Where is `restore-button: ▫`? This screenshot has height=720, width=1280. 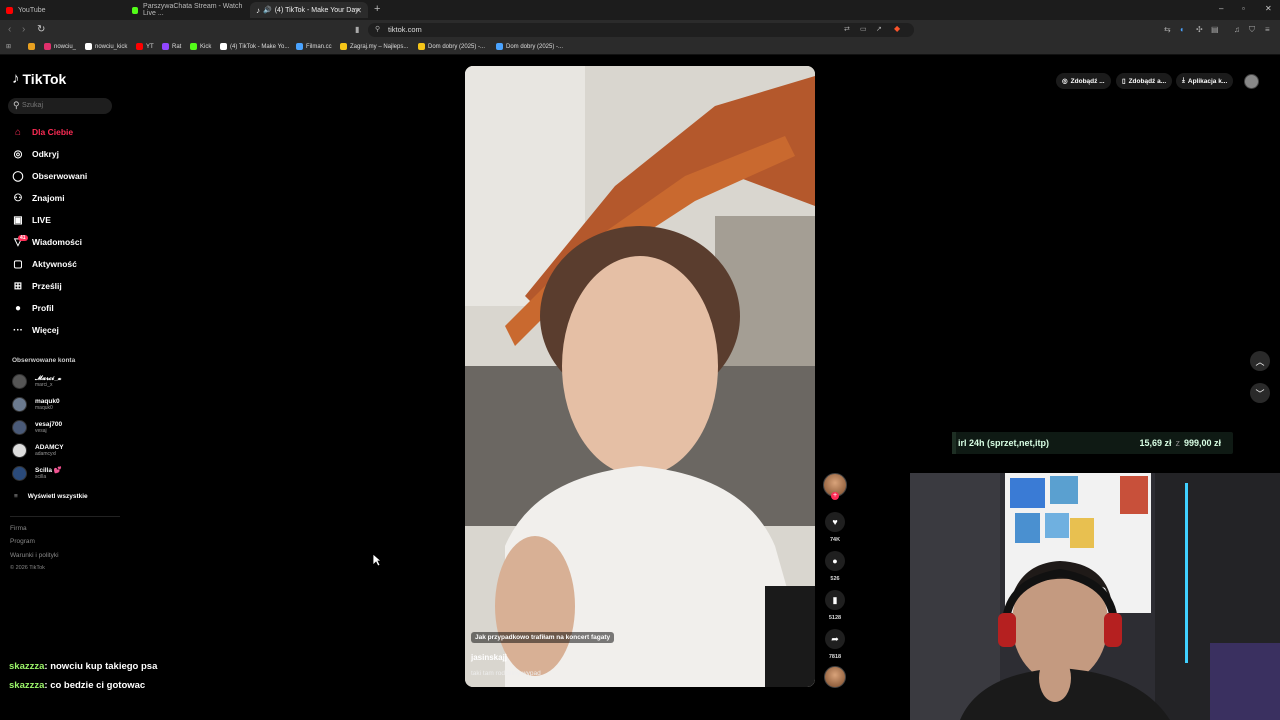 restore-button: ▫ is located at coordinates (1243, 8).